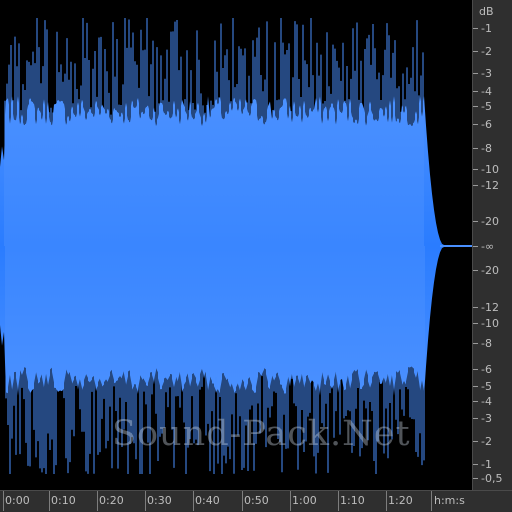 This screenshot has height=512, width=512. I want to click on db-unit-label: dB, so click(486, 11).